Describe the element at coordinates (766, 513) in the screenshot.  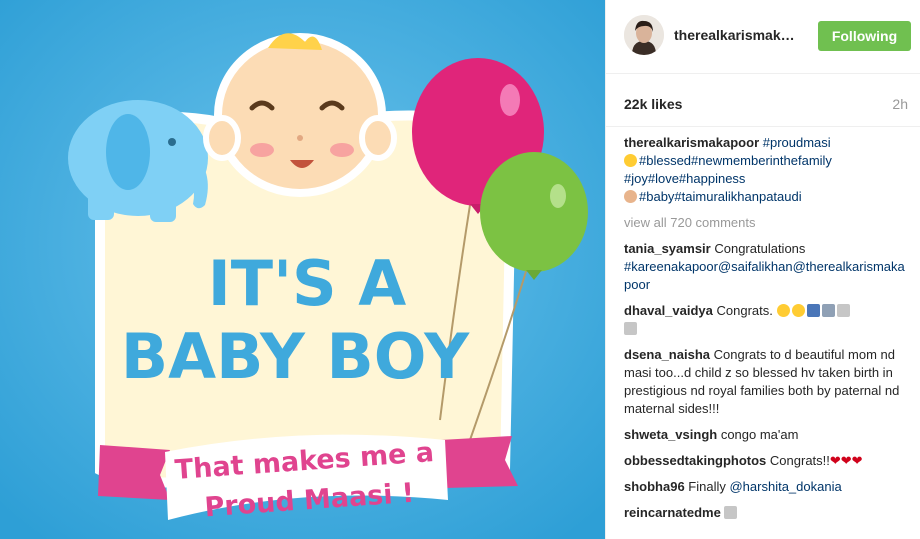
I see `comment: reincarnatedme` at that location.